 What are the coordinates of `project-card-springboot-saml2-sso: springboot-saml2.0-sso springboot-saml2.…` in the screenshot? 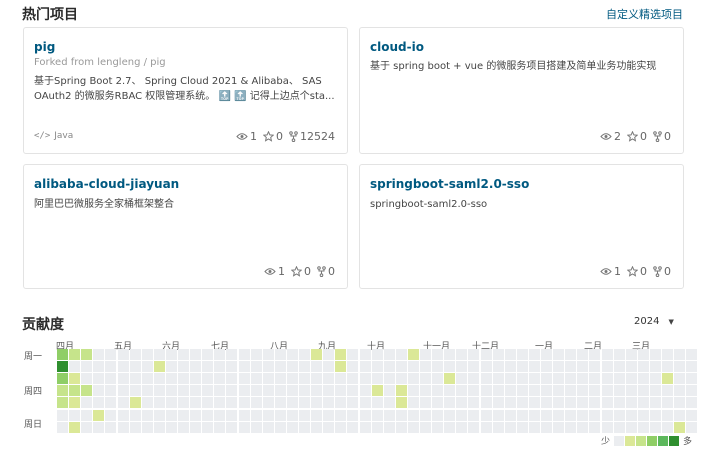 It's located at (521, 226).